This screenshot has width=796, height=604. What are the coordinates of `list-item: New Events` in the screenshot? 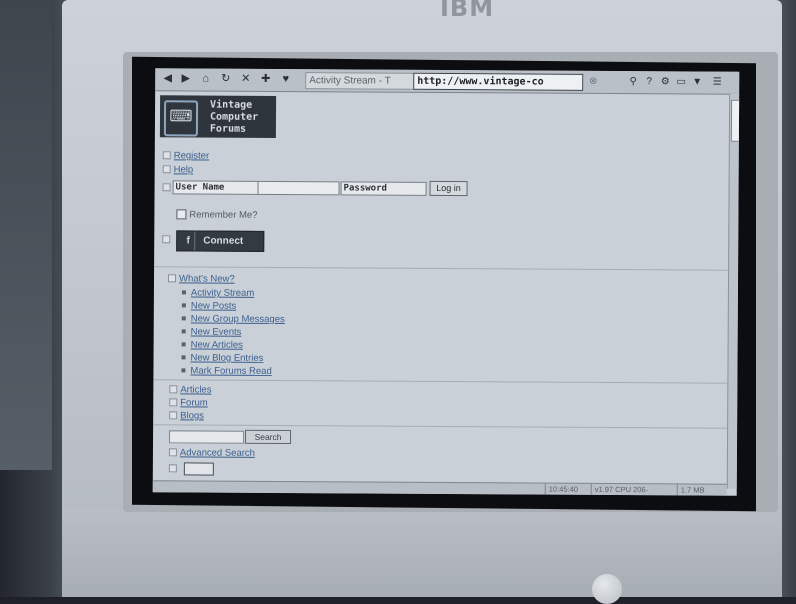 It's located at (211, 332).